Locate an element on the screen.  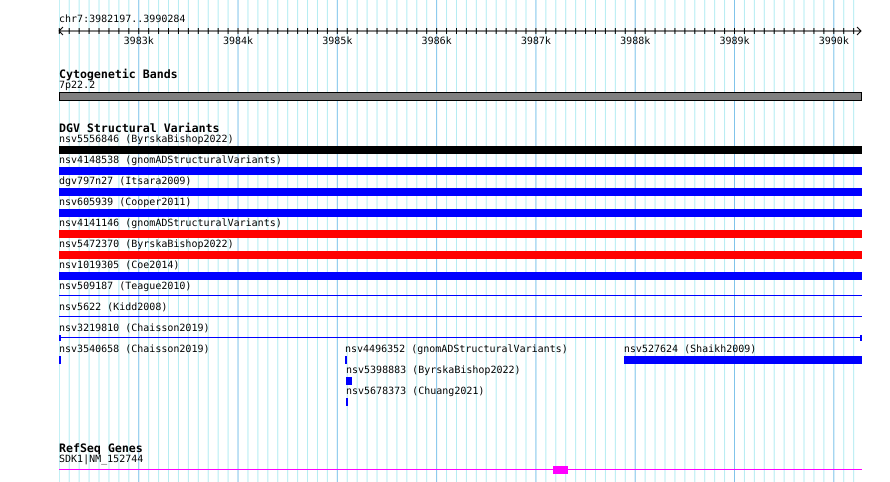
cytoband-bar is located at coordinates (460, 96).